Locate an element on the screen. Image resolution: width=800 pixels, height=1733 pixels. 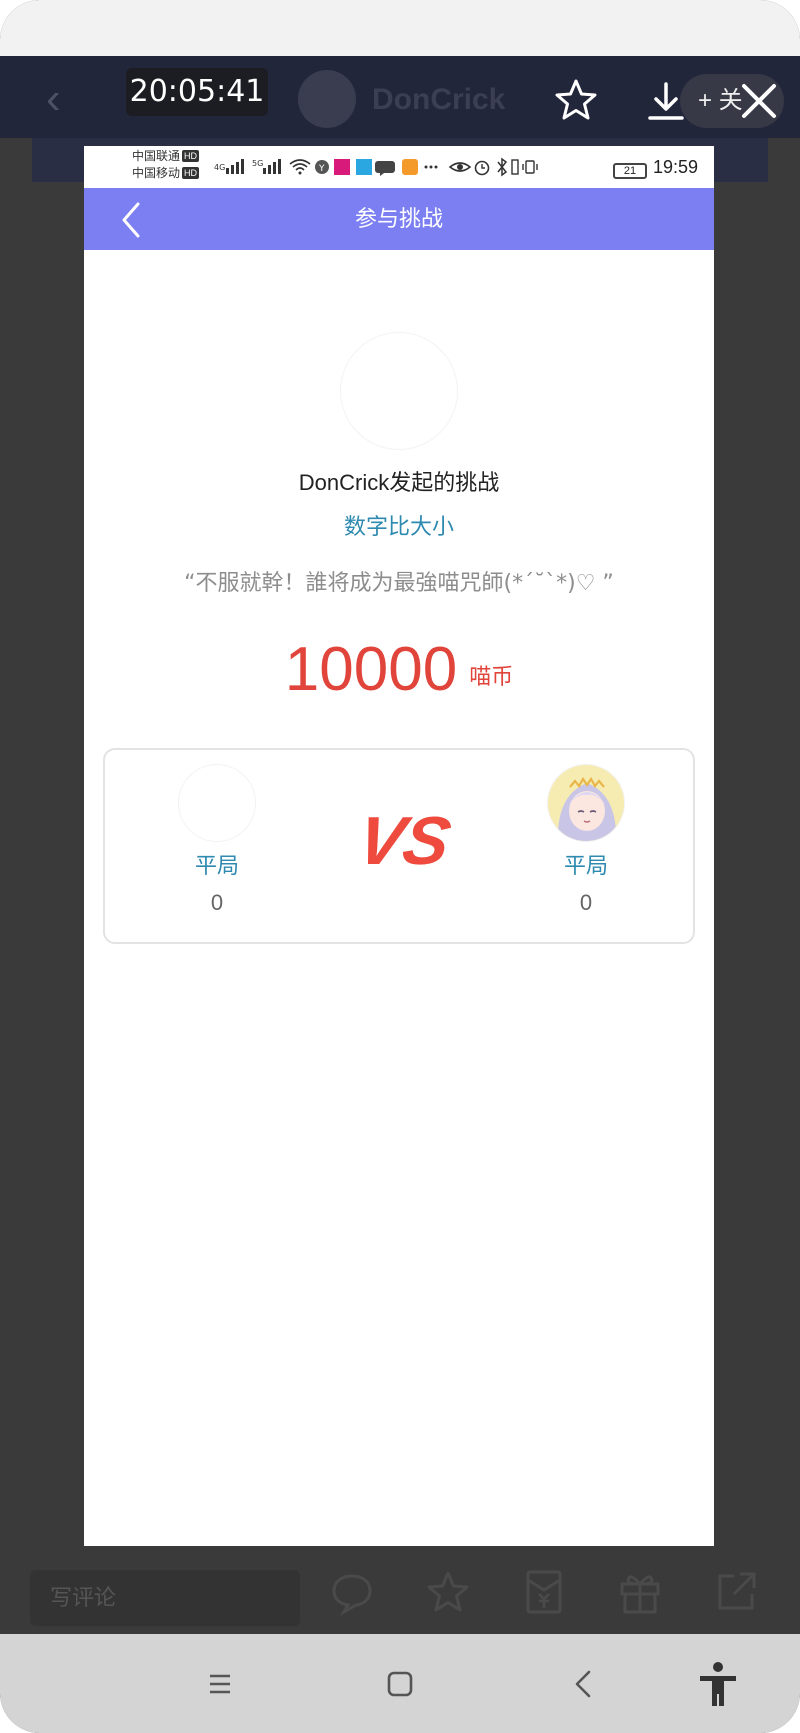
status-bar: 中国联通 HD 中国移动 HD 4G 5G Y 21 19:59 is located at coordinates (399, 167).